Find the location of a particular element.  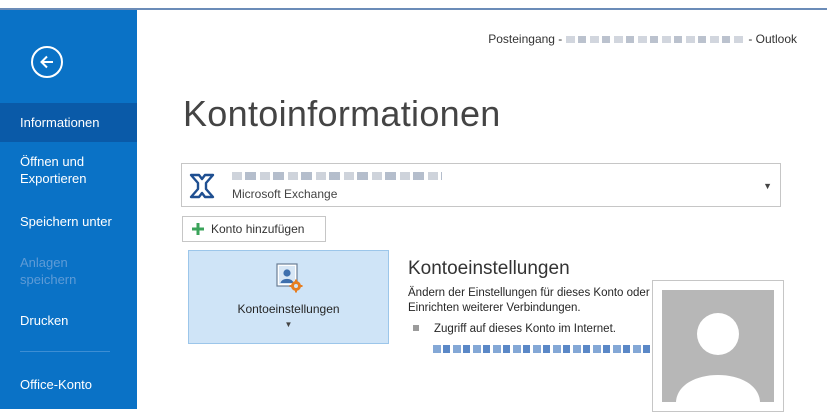

account-settings-button-label: Kontoeinstellungen is located at coordinates (288, 309).